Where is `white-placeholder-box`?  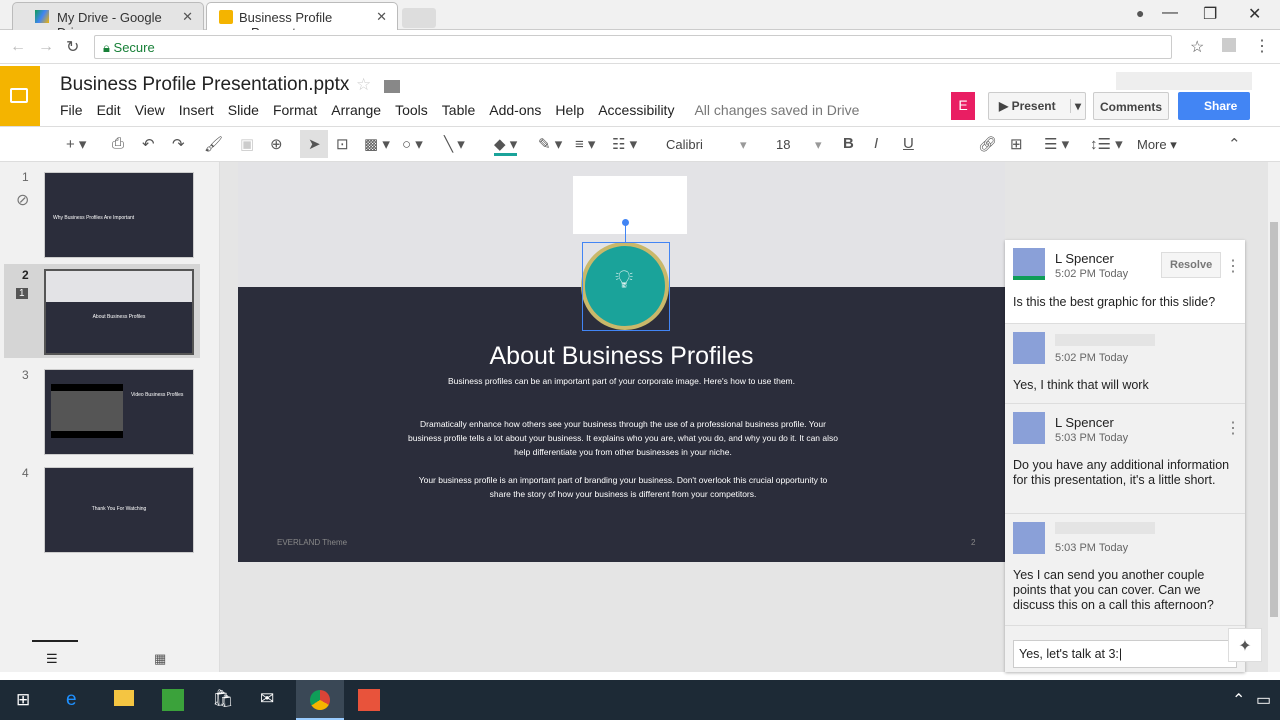
white-placeholder-box is located at coordinates (630, 205).